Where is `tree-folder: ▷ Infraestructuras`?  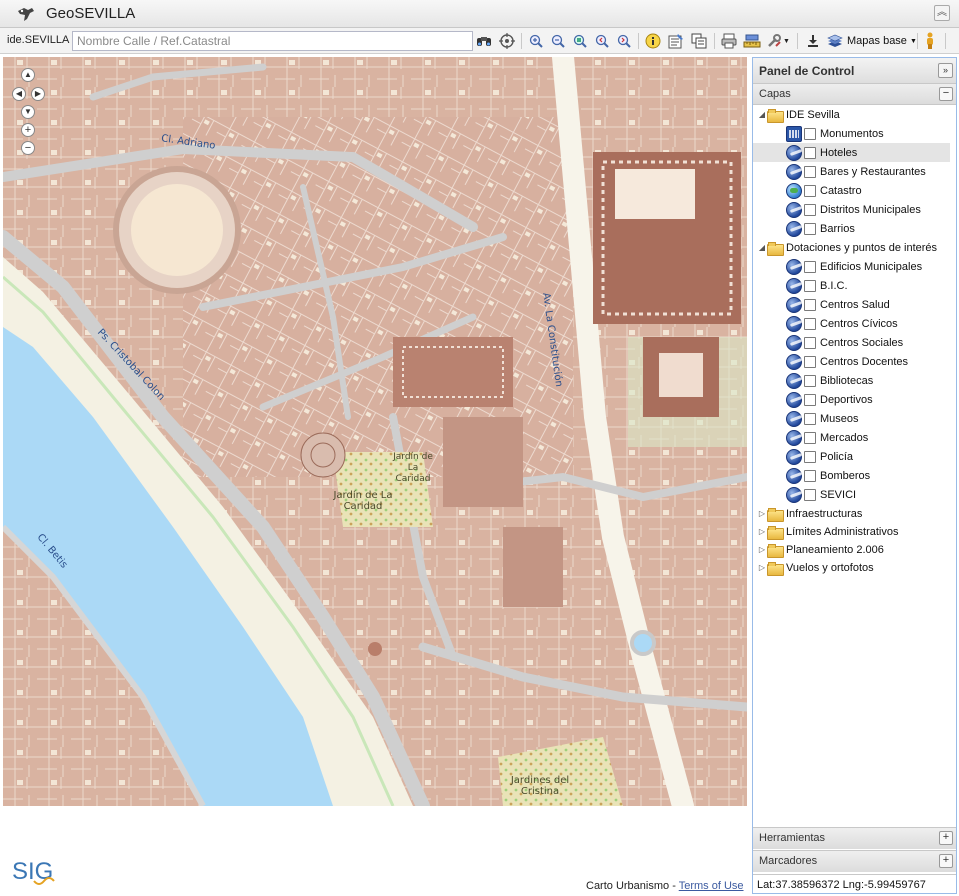
tree-folder: ▷ Infraestructuras is located at coordinates (851, 513).